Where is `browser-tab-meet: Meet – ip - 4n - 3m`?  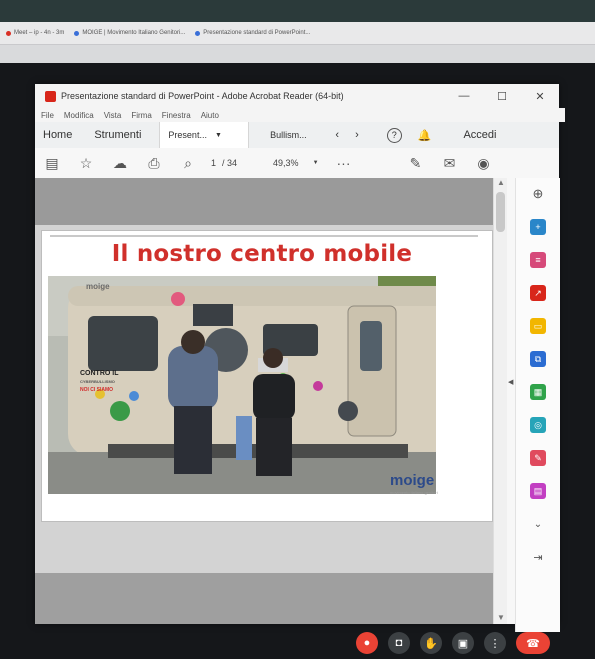
browser-tab-meet: Meet – ip - 4n - 3m is located at coordinates (35, 33).